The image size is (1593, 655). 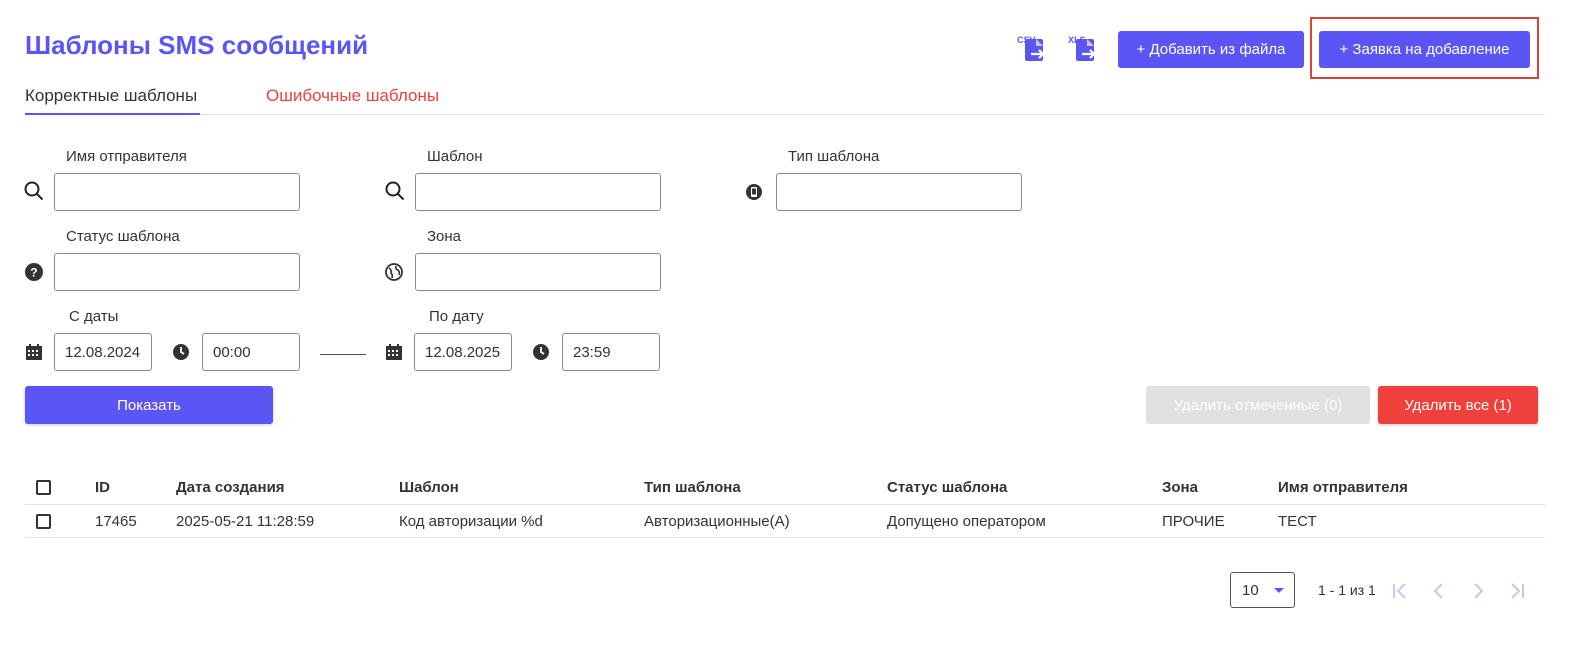 What do you see at coordinates (94, 316) in the screenshot?
I see `date-from-label: С даты` at bounding box center [94, 316].